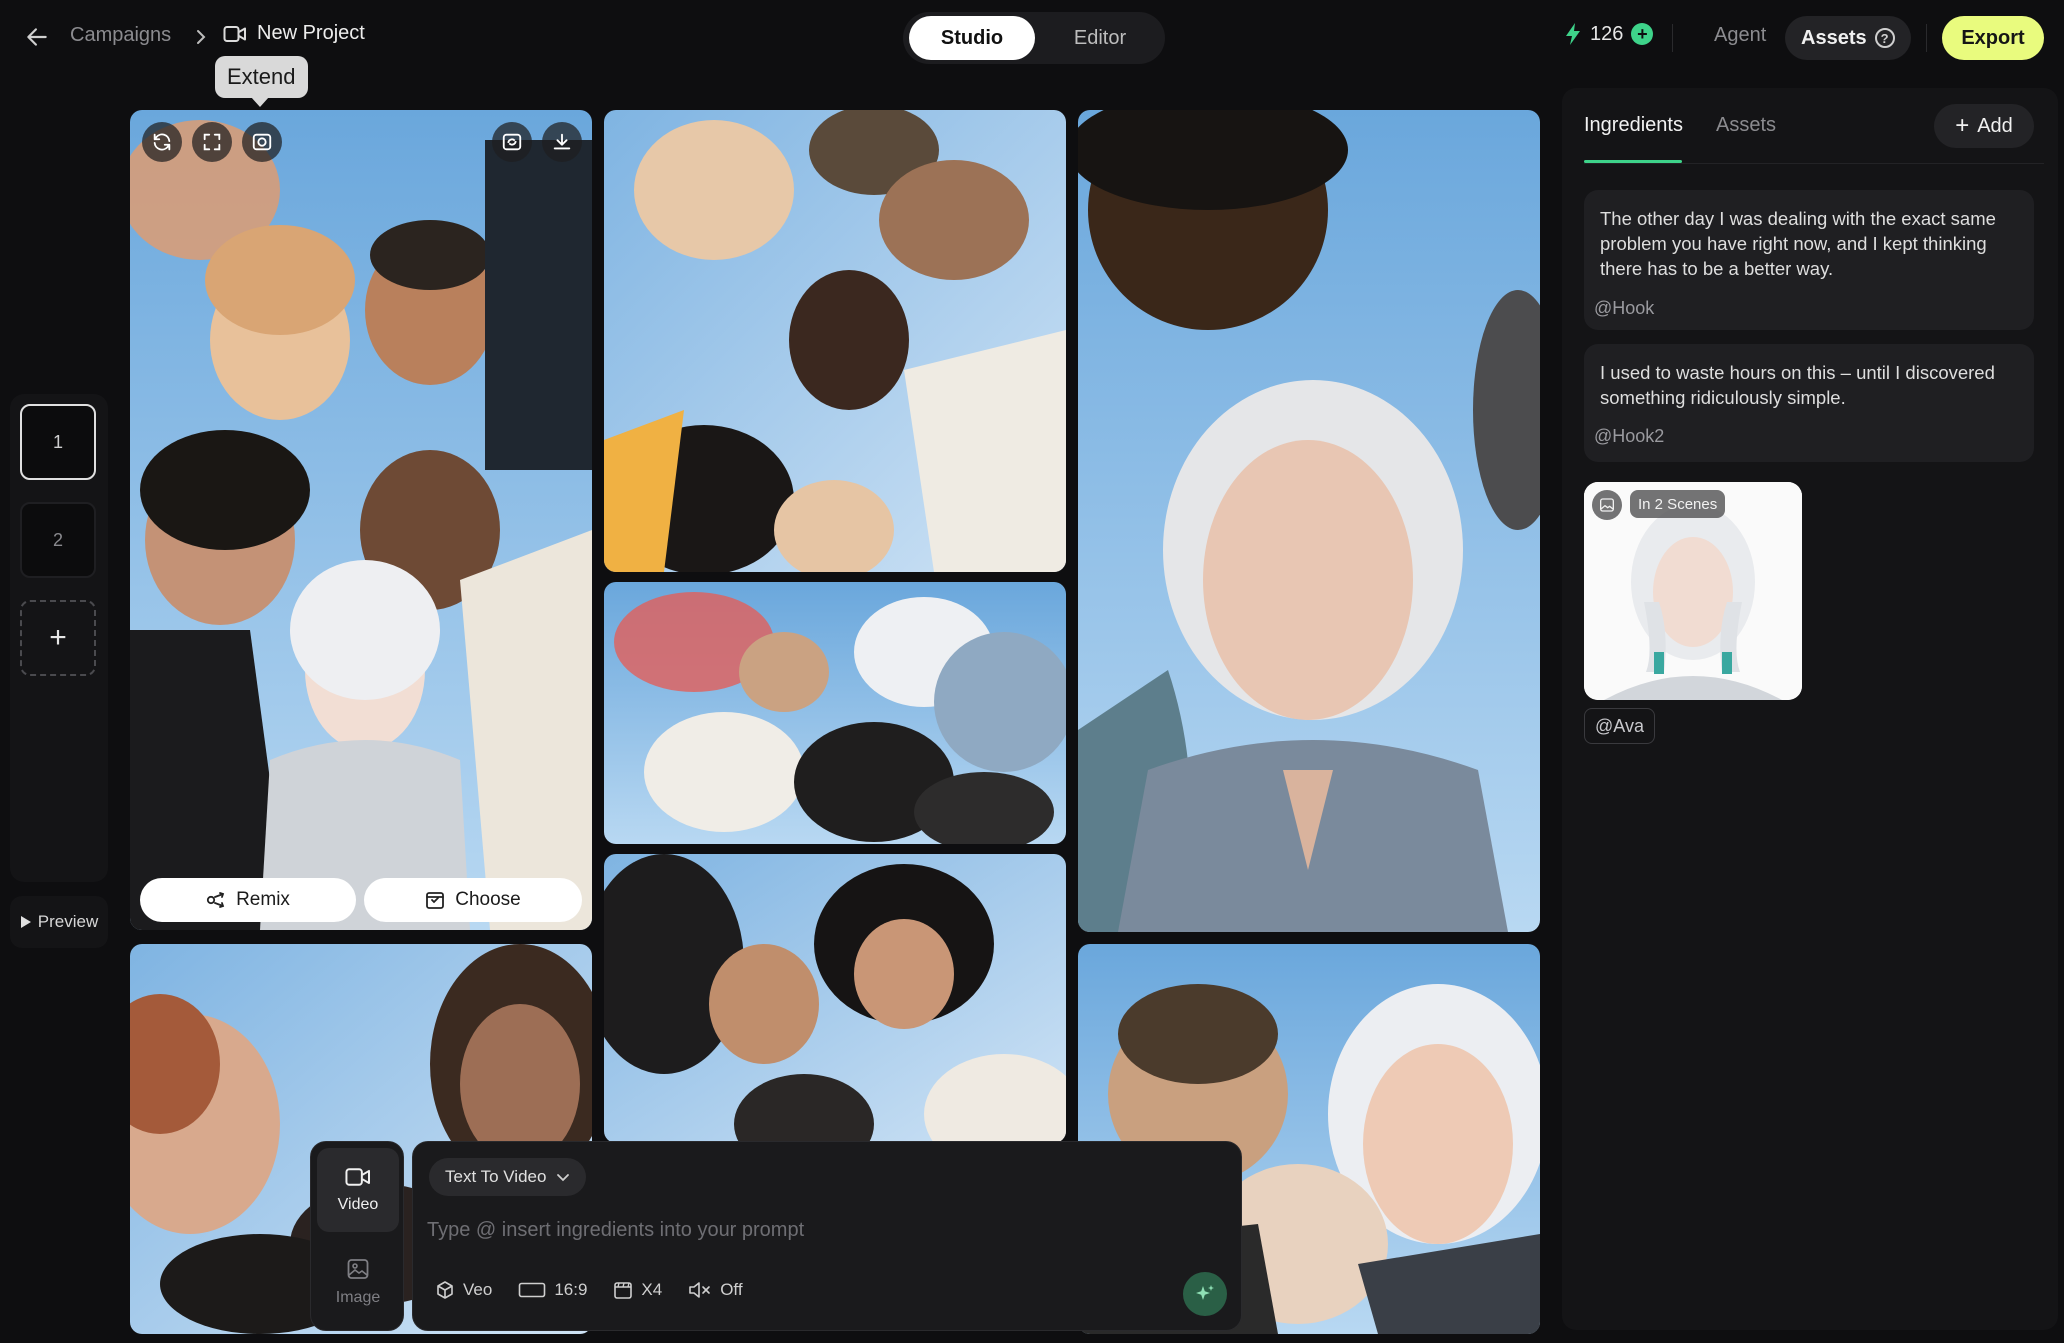 This screenshot has width=2064, height=1343. Describe the element at coordinates (1746, 125) in the screenshot. I see `tab-assets: Assets` at that location.